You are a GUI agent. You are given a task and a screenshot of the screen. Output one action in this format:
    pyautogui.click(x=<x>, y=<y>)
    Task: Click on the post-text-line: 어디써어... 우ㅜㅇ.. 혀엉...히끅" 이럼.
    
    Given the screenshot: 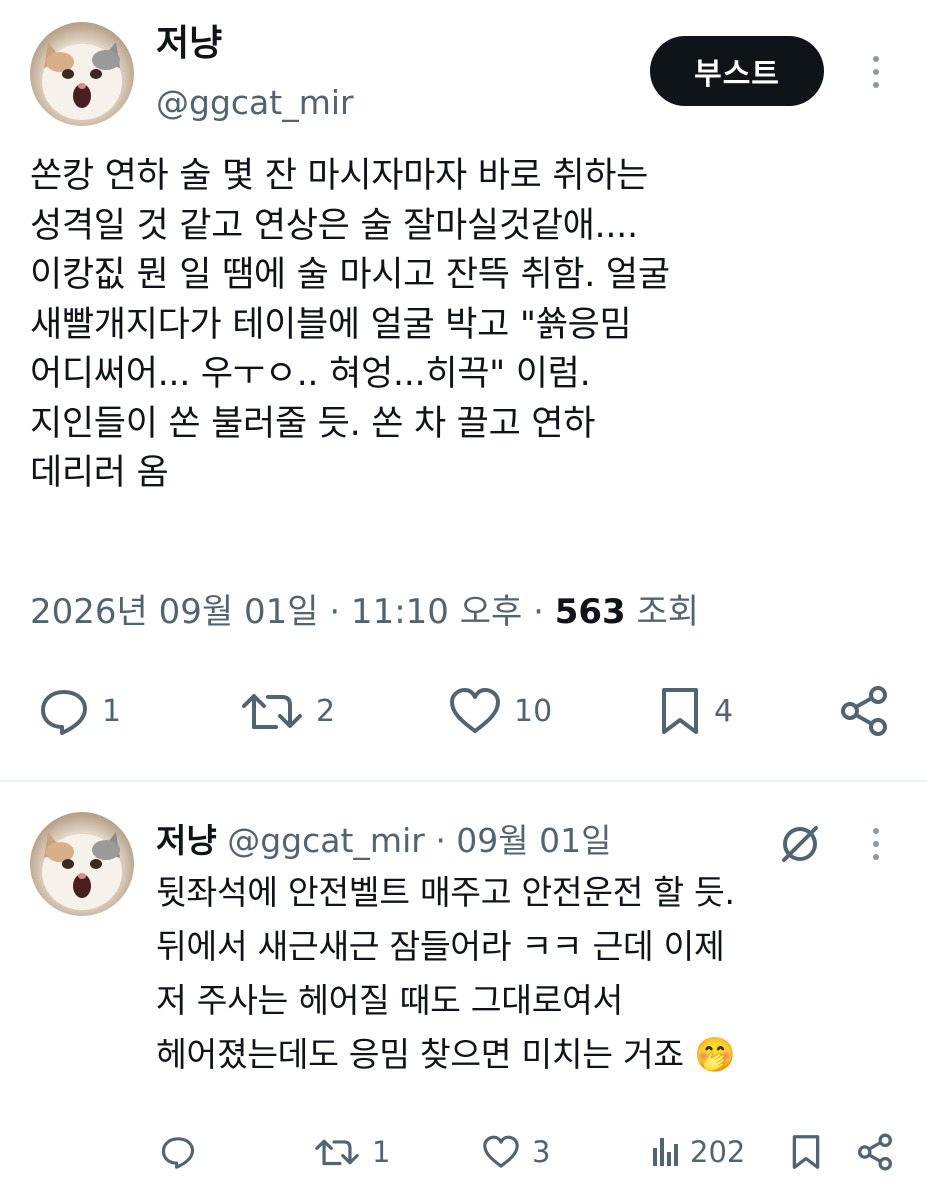 What is the action you would take?
    pyautogui.click(x=310, y=374)
    